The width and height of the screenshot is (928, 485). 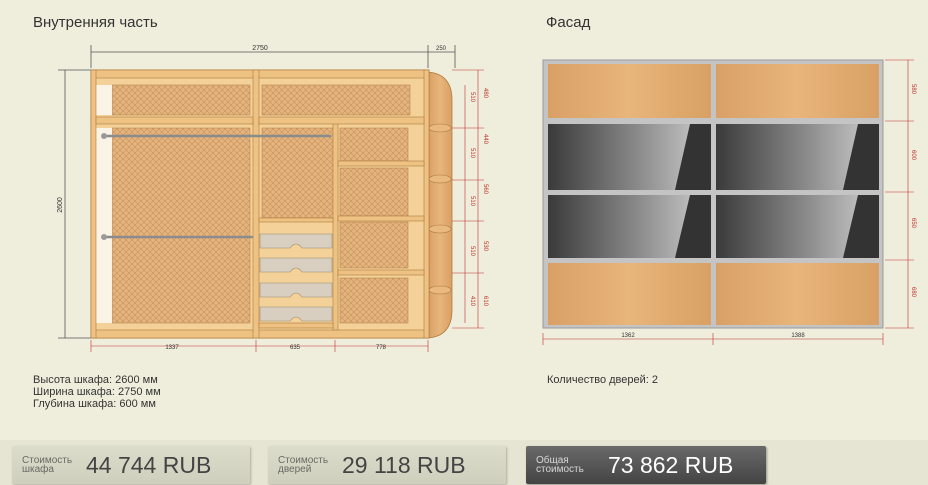 What do you see at coordinates (602, 380) in the screenshot?
I see `doors-count: Количество дверей: 2` at bounding box center [602, 380].